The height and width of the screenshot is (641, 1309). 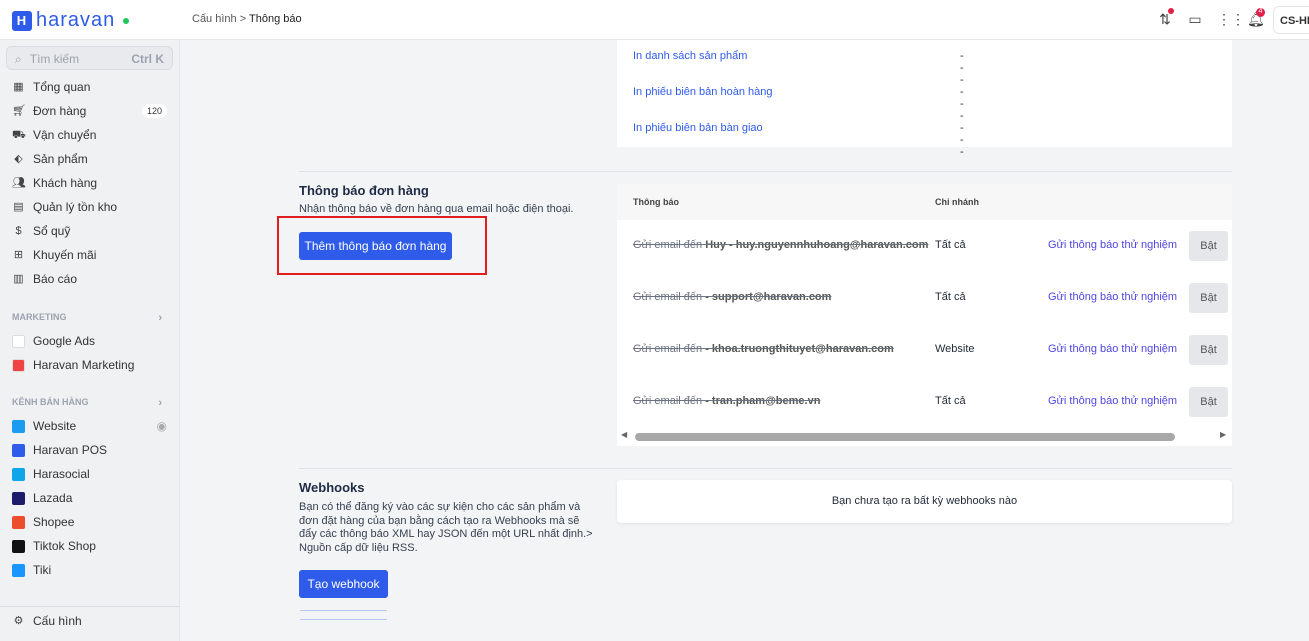 What do you see at coordinates (1256, 17) in the screenshot?
I see `bell-icon: 🔔︎ 4` at bounding box center [1256, 17].